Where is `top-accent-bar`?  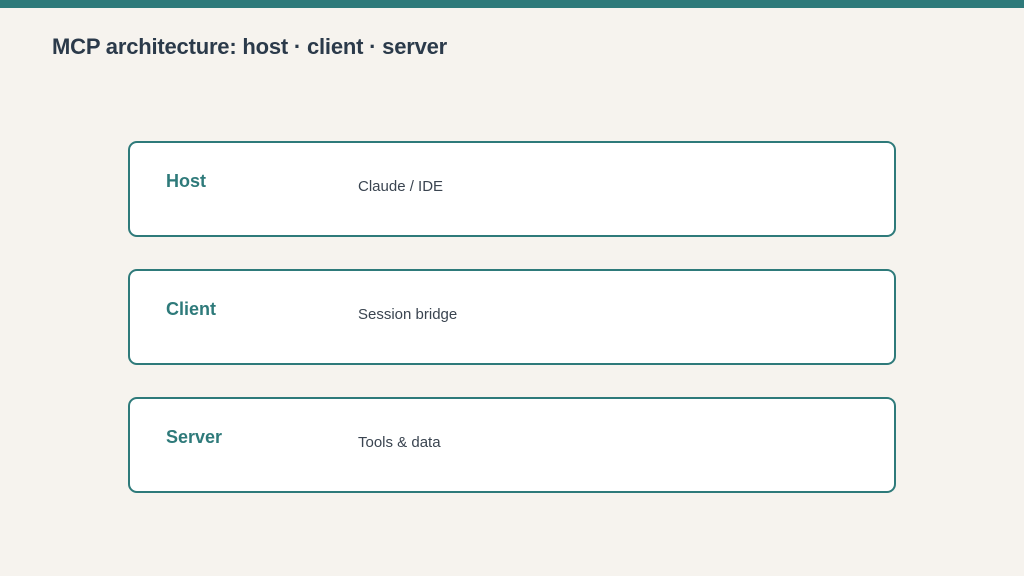
top-accent-bar is located at coordinates (512, 4).